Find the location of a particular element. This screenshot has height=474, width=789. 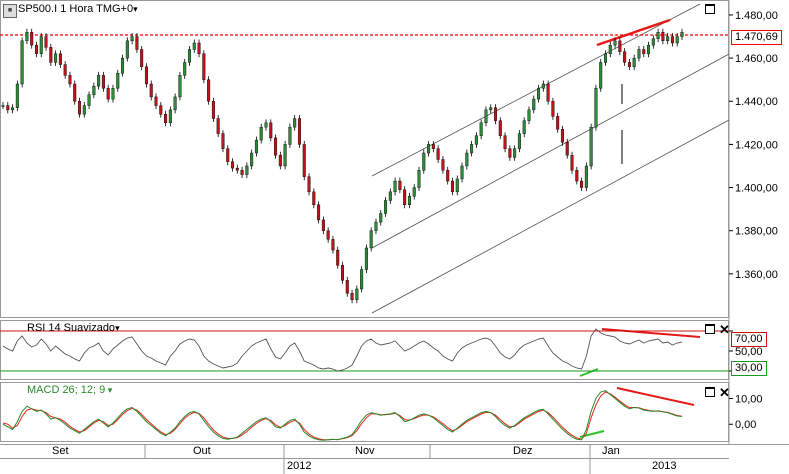

rsi-middle-level-label: 50,00 is located at coordinates (749, 352).